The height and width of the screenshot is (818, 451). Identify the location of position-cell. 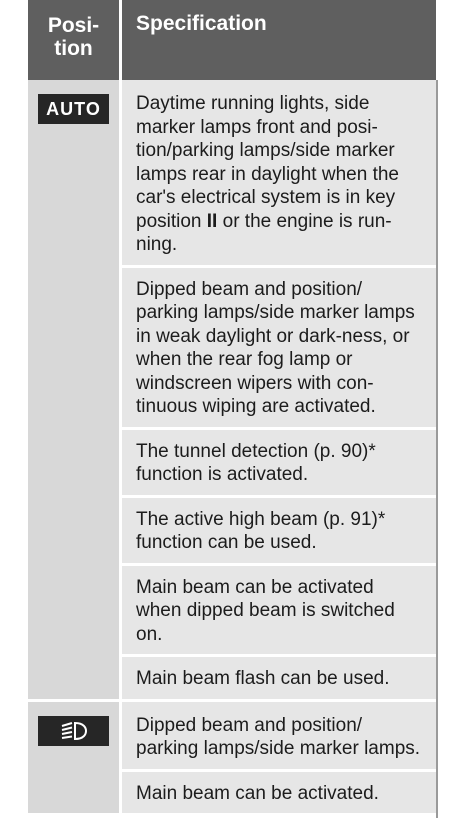
(73, 757).